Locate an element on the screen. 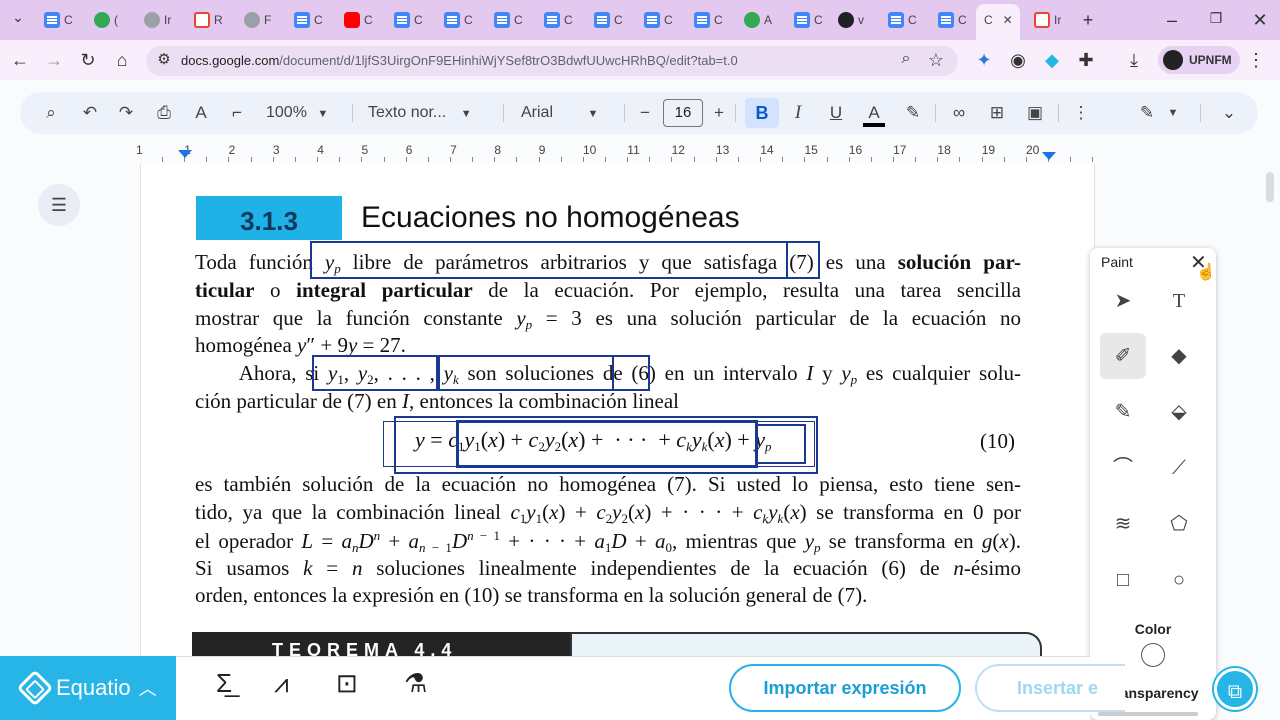  eraser-tool-icon: ⬙ is located at coordinates (1179, 412).